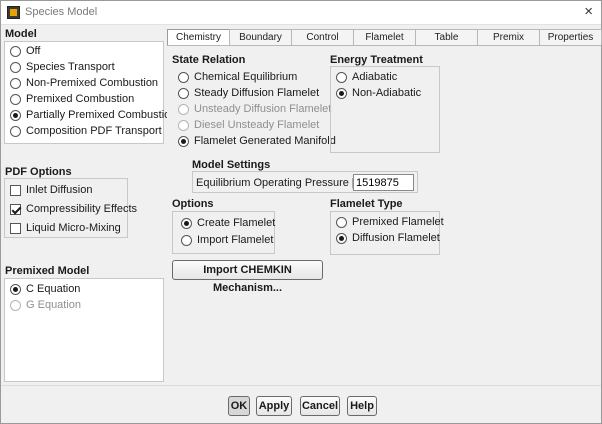 The width and height of the screenshot is (602, 424). I want to click on premixed-flamelet-radio: Premixed Flamelet, so click(390, 222).